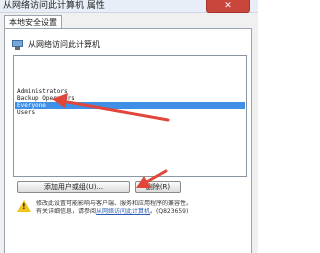  Describe the element at coordinates (114, 203) in the screenshot. I see `compatibility-note-line1: 修改此设置可能影响与客户端、服务和应用程序的兼容性。` at that location.